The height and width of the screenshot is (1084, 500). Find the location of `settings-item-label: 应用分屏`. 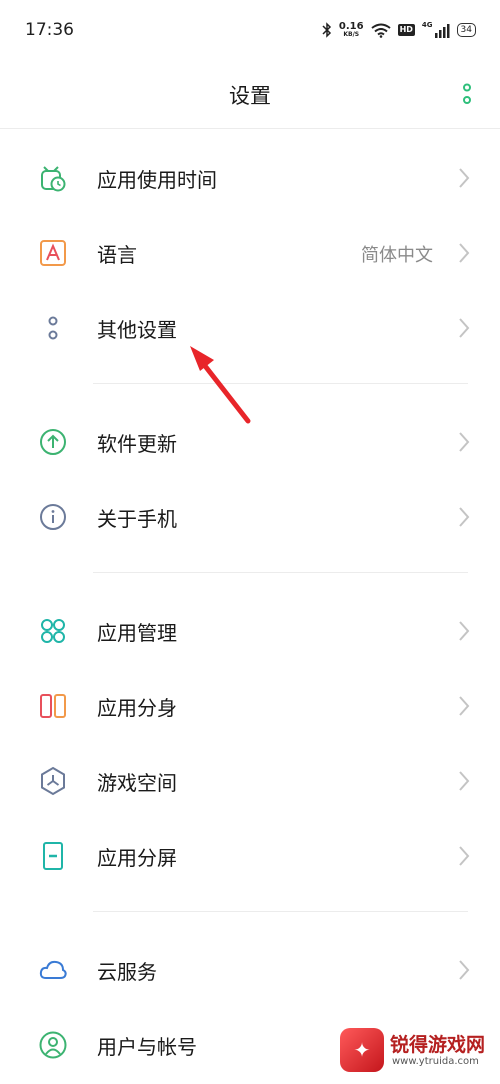

settings-item-label: 应用分屏 is located at coordinates (137, 858).